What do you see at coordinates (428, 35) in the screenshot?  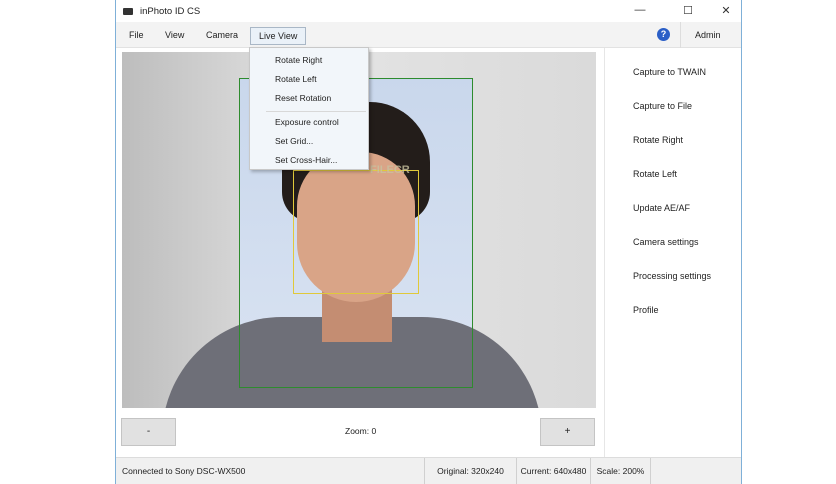 I see `menu-bar: File View Camera Live View ? Admin` at bounding box center [428, 35].